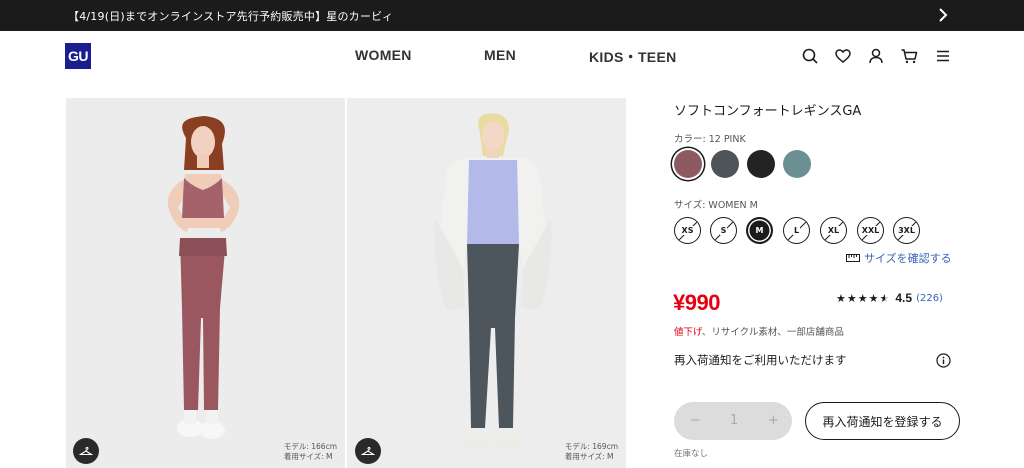  What do you see at coordinates (710, 139) in the screenshot?
I see `color-label: カラー: 12 PINK` at bounding box center [710, 139].